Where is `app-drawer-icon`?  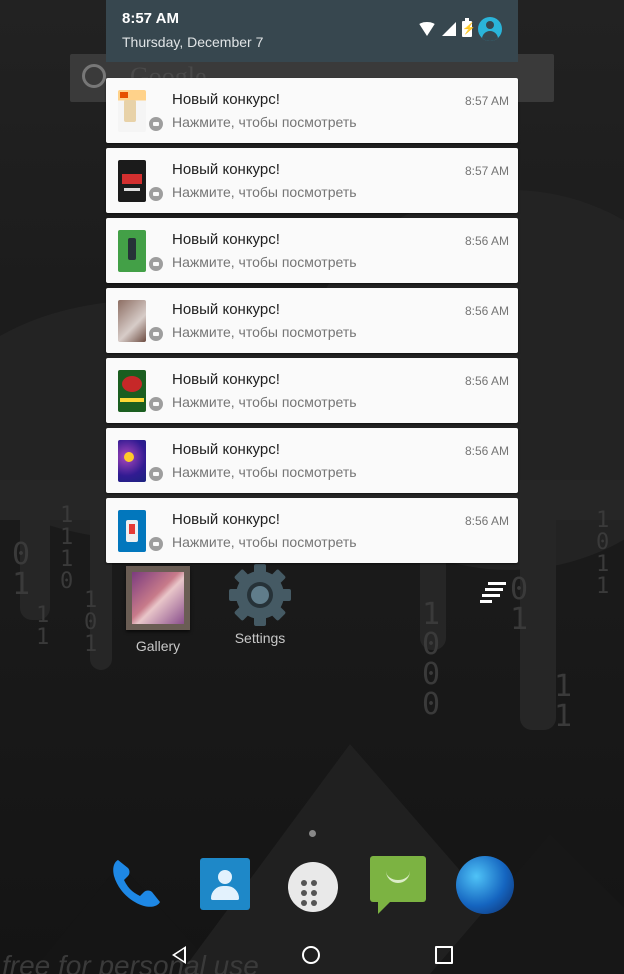 app-drawer-icon is located at coordinates (313, 887).